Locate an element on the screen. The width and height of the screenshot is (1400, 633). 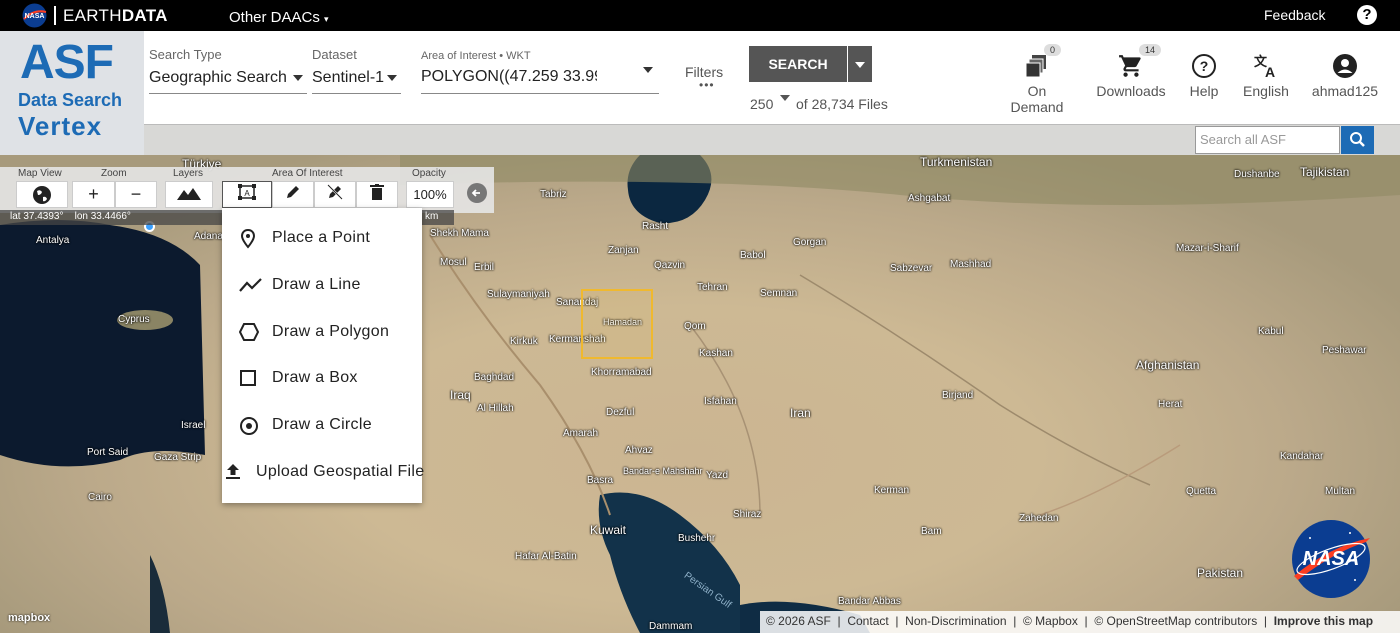
map-label: Kashan is located at coordinates (716, 353).